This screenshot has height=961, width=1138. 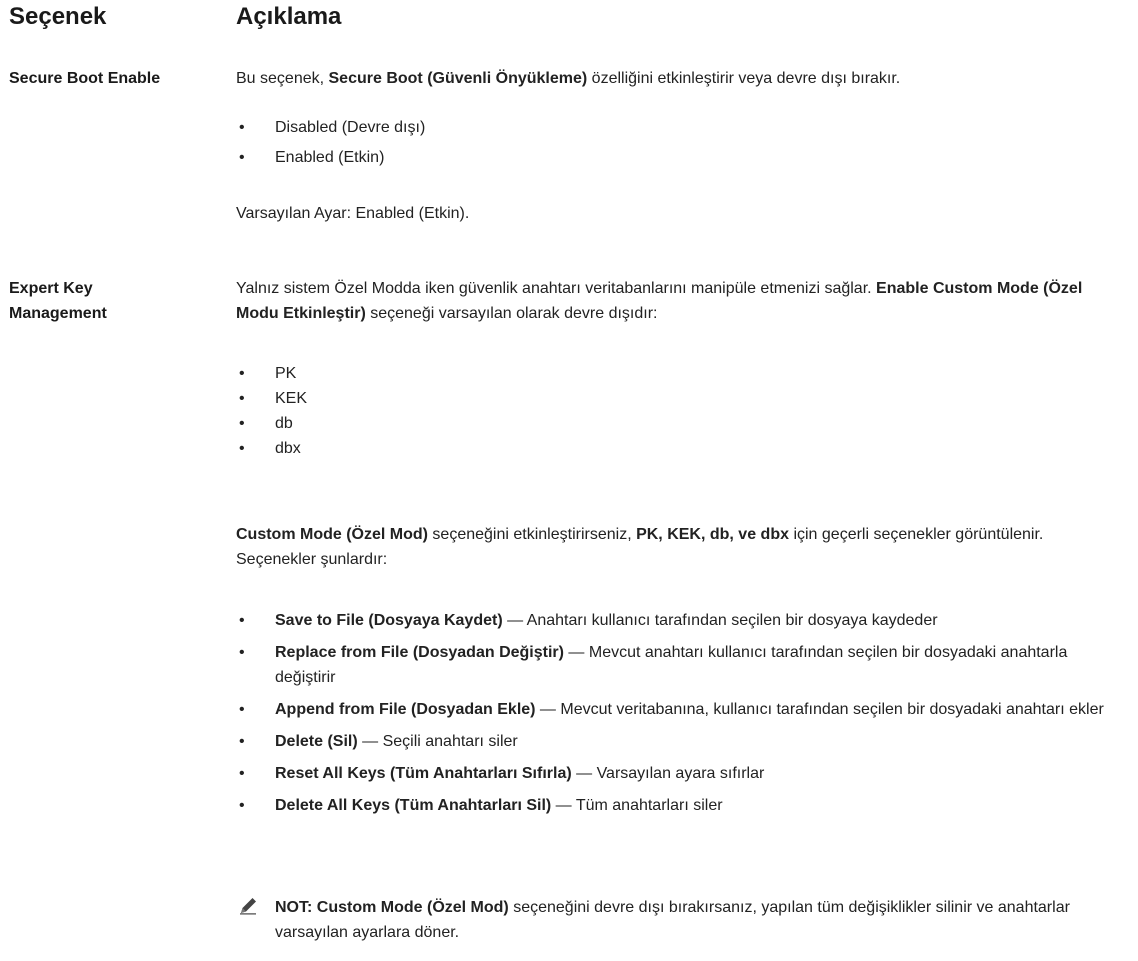 What do you see at coordinates (289, 16) in the screenshot?
I see `column-header-description: Açıklama` at bounding box center [289, 16].